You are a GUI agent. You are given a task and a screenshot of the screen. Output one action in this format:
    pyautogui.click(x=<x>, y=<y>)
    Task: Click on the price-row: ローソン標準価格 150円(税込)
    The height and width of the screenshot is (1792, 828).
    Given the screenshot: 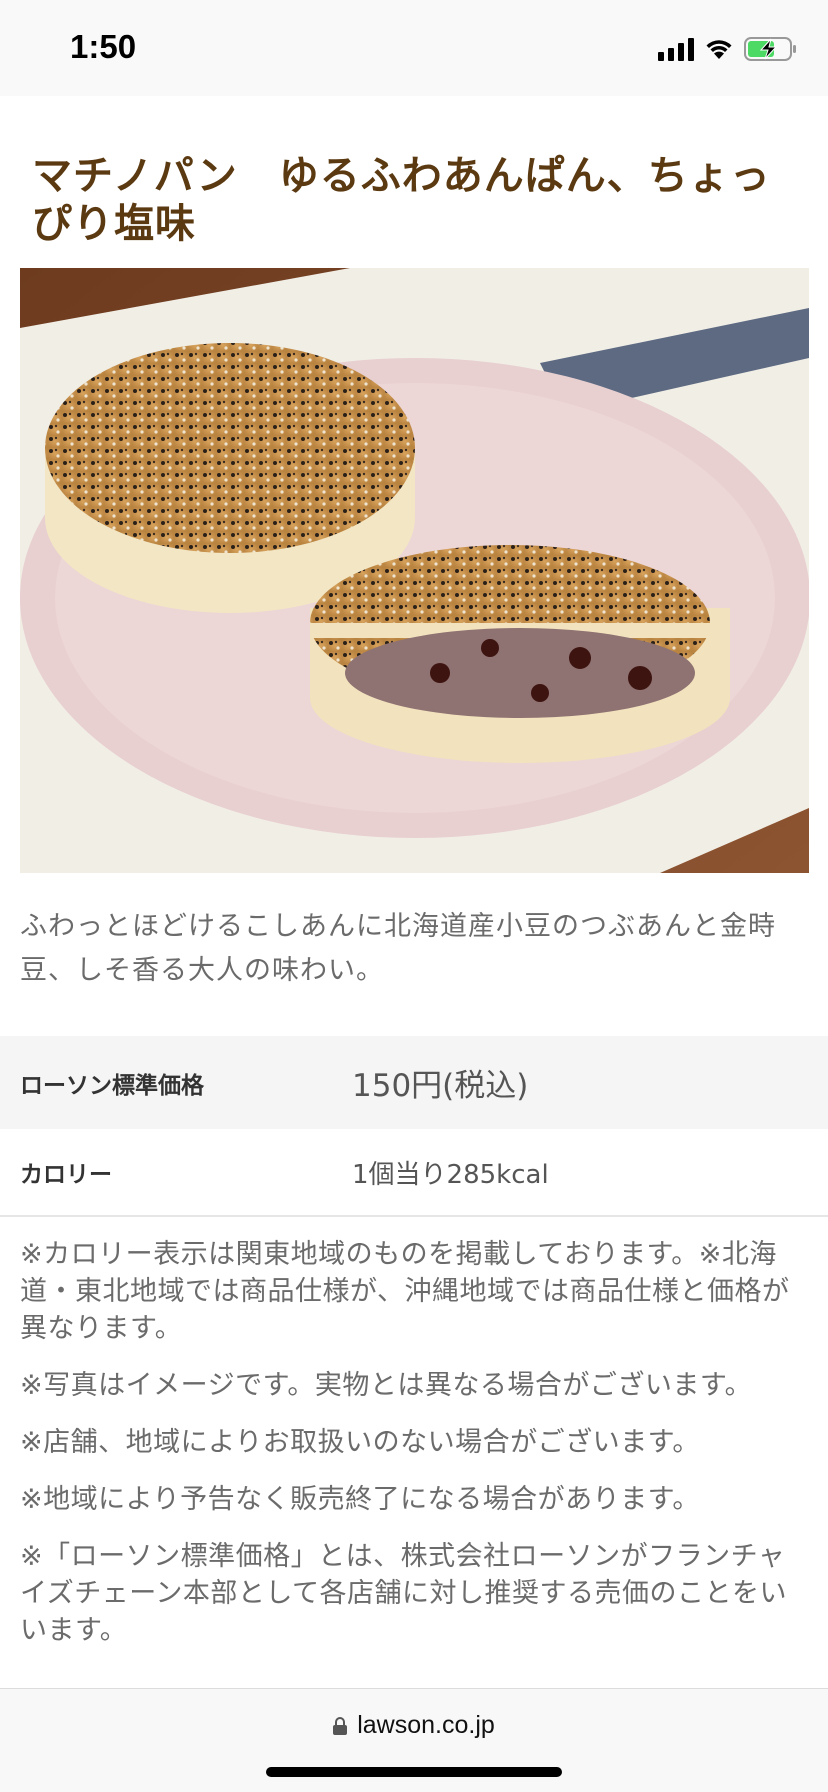 What is the action you would take?
    pyautogui.click(x=414, y=1082)
    